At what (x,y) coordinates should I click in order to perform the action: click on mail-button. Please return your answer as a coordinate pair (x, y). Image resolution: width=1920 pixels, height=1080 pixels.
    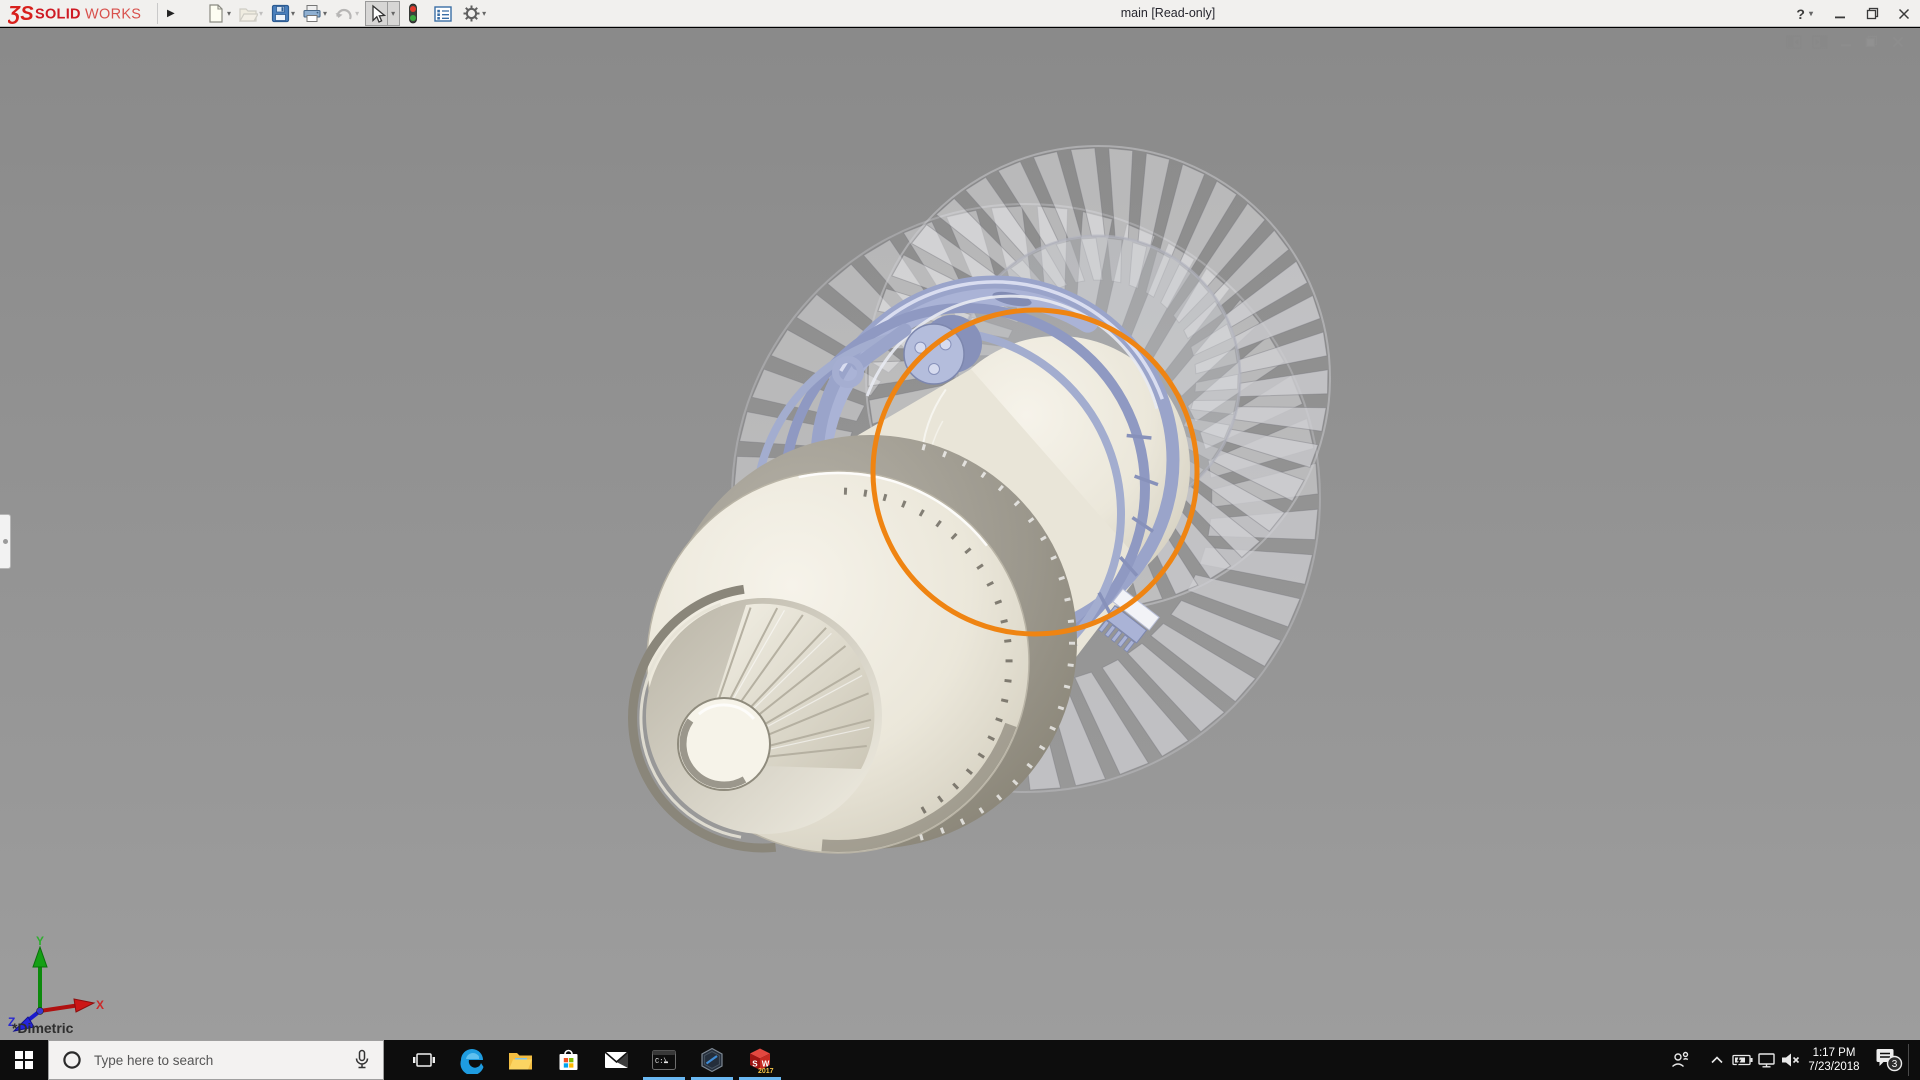
    Looking at the image, I should click on (616, 1060).